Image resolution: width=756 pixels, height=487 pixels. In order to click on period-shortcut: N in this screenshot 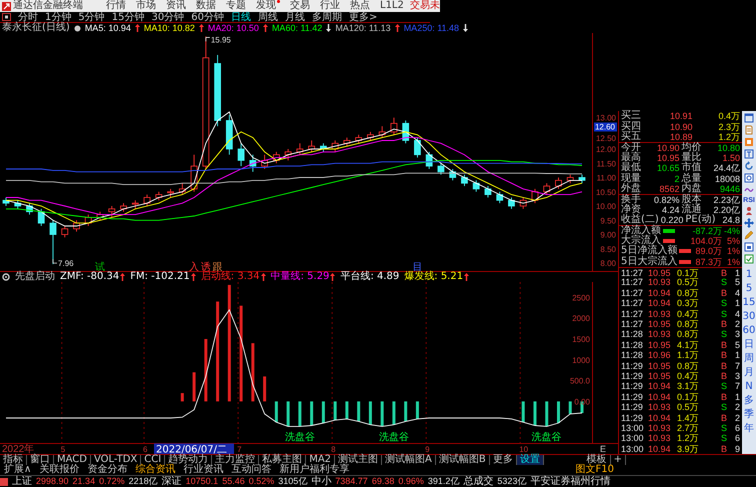, I will do `click(749, 387)`.